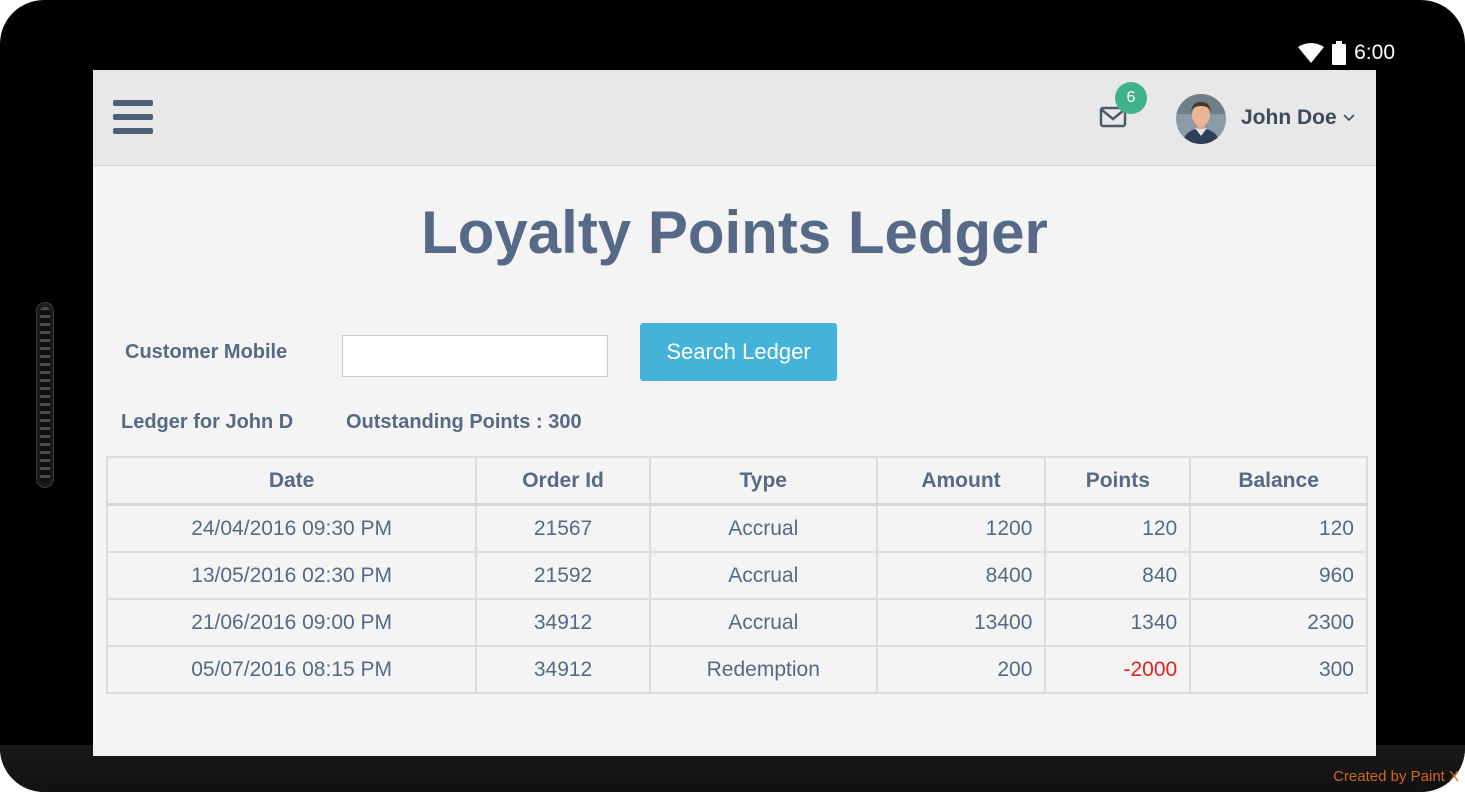 The height and width of the screenshot is (792, 1465). I want to click on cell-balance: 120, so click(1278, 528).